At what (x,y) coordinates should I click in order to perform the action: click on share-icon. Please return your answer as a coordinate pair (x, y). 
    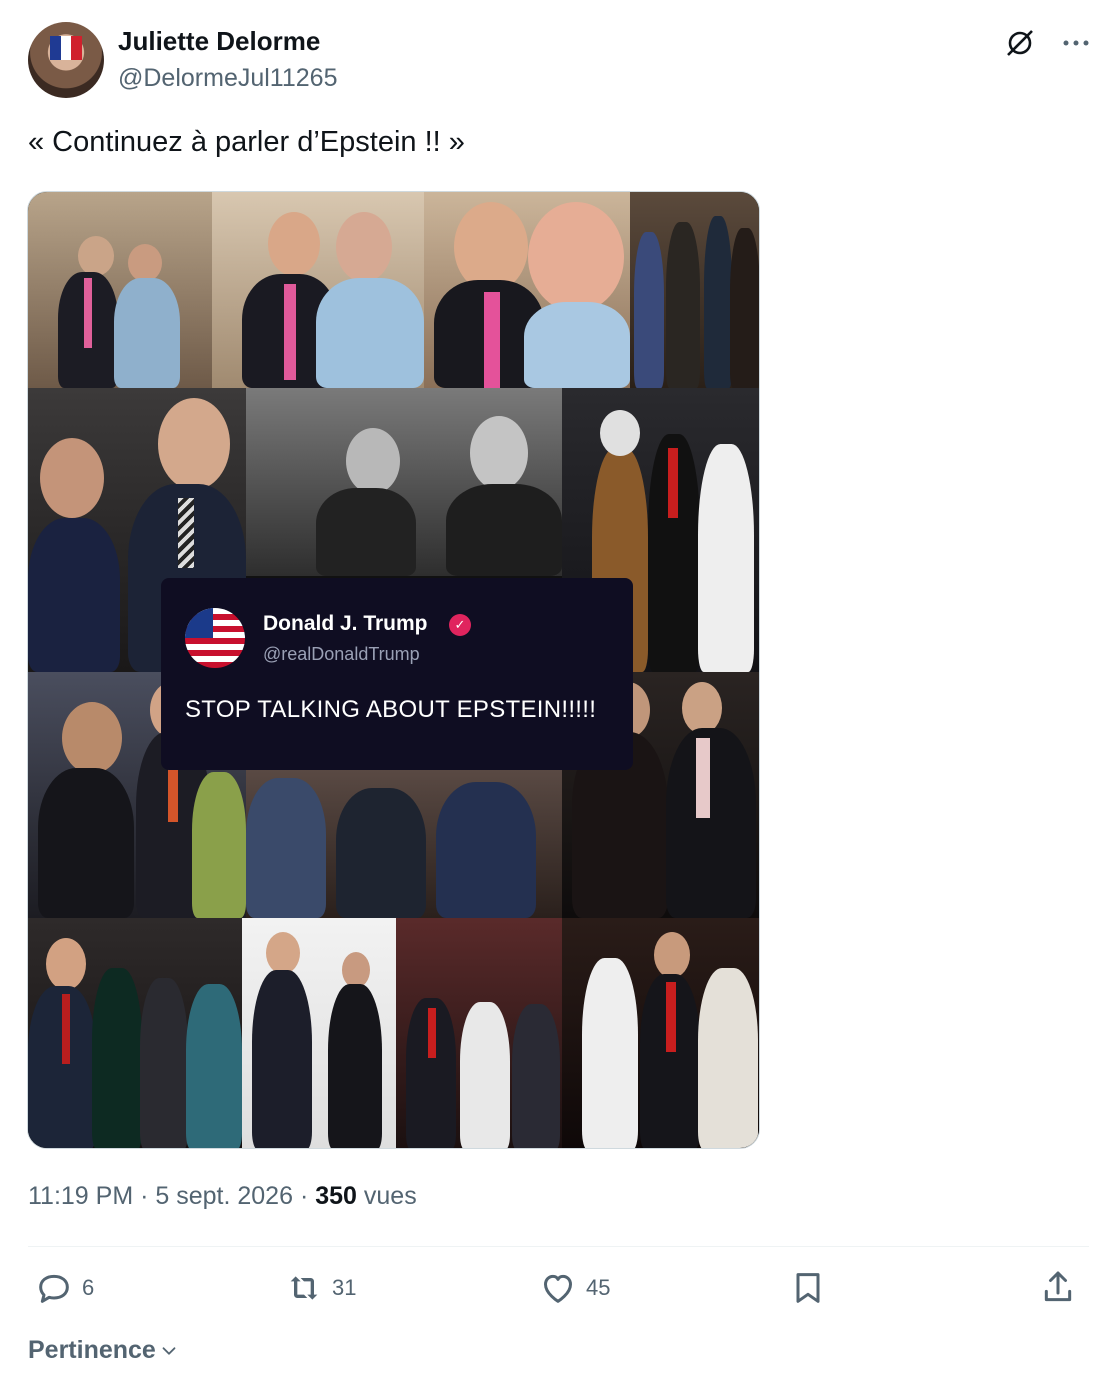
    Looking at the image, I should click on (1058, 1286).